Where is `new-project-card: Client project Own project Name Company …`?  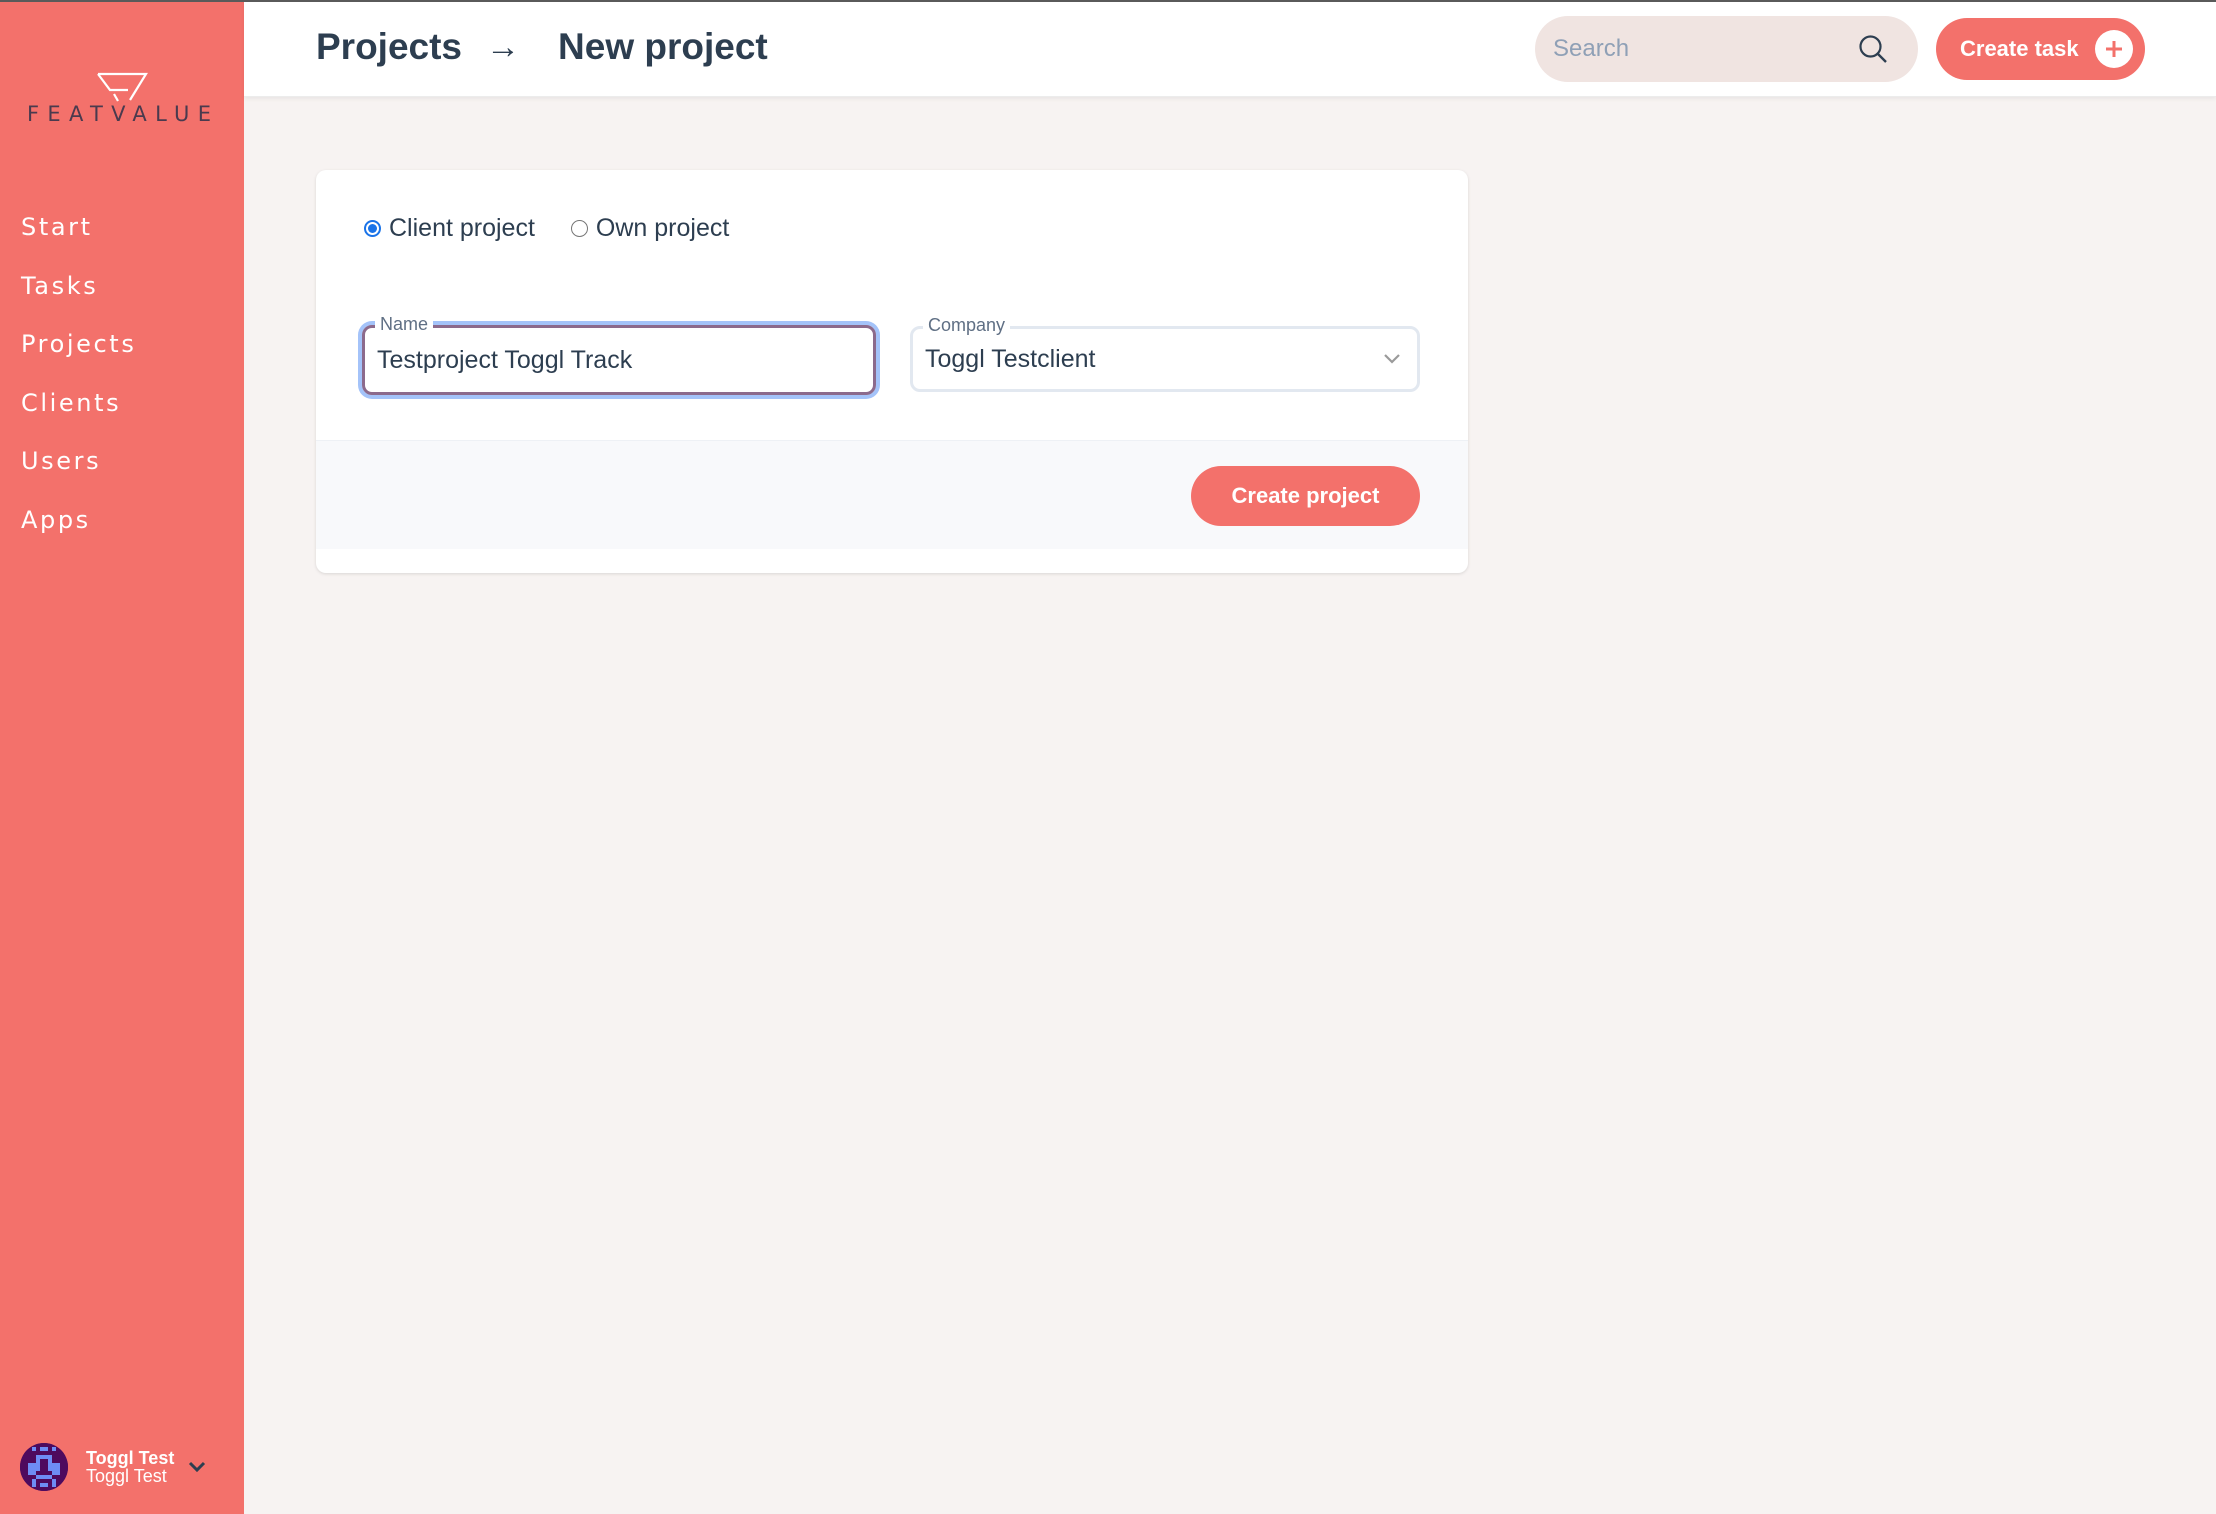
new-project-card: Client project Own project Name Company … is located at coordinates (892, 371).